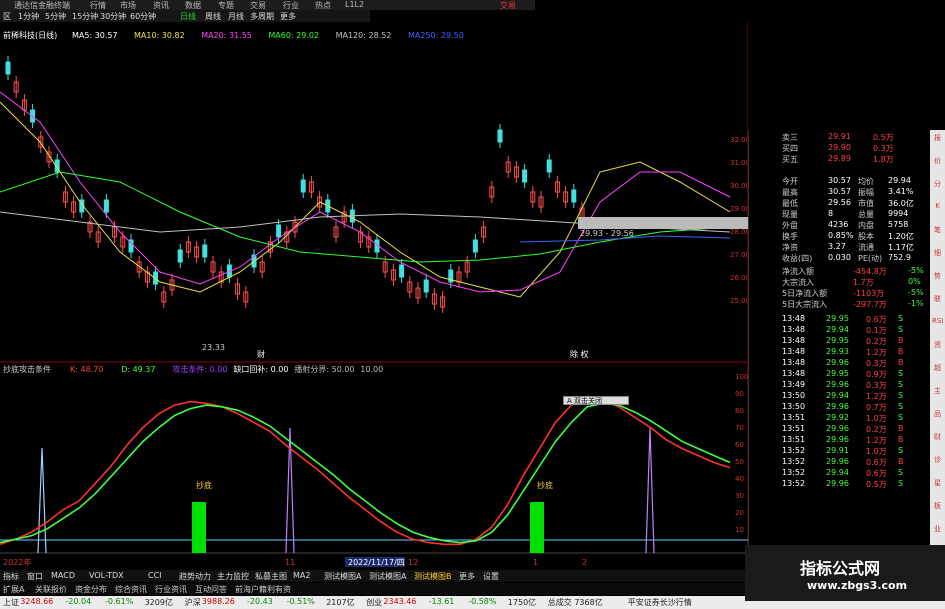 This screenshot has height=609, width=945. Describe the element at coordinates (301, 575) in the screenshot. I see `indicator-tab: MA2` at that location.